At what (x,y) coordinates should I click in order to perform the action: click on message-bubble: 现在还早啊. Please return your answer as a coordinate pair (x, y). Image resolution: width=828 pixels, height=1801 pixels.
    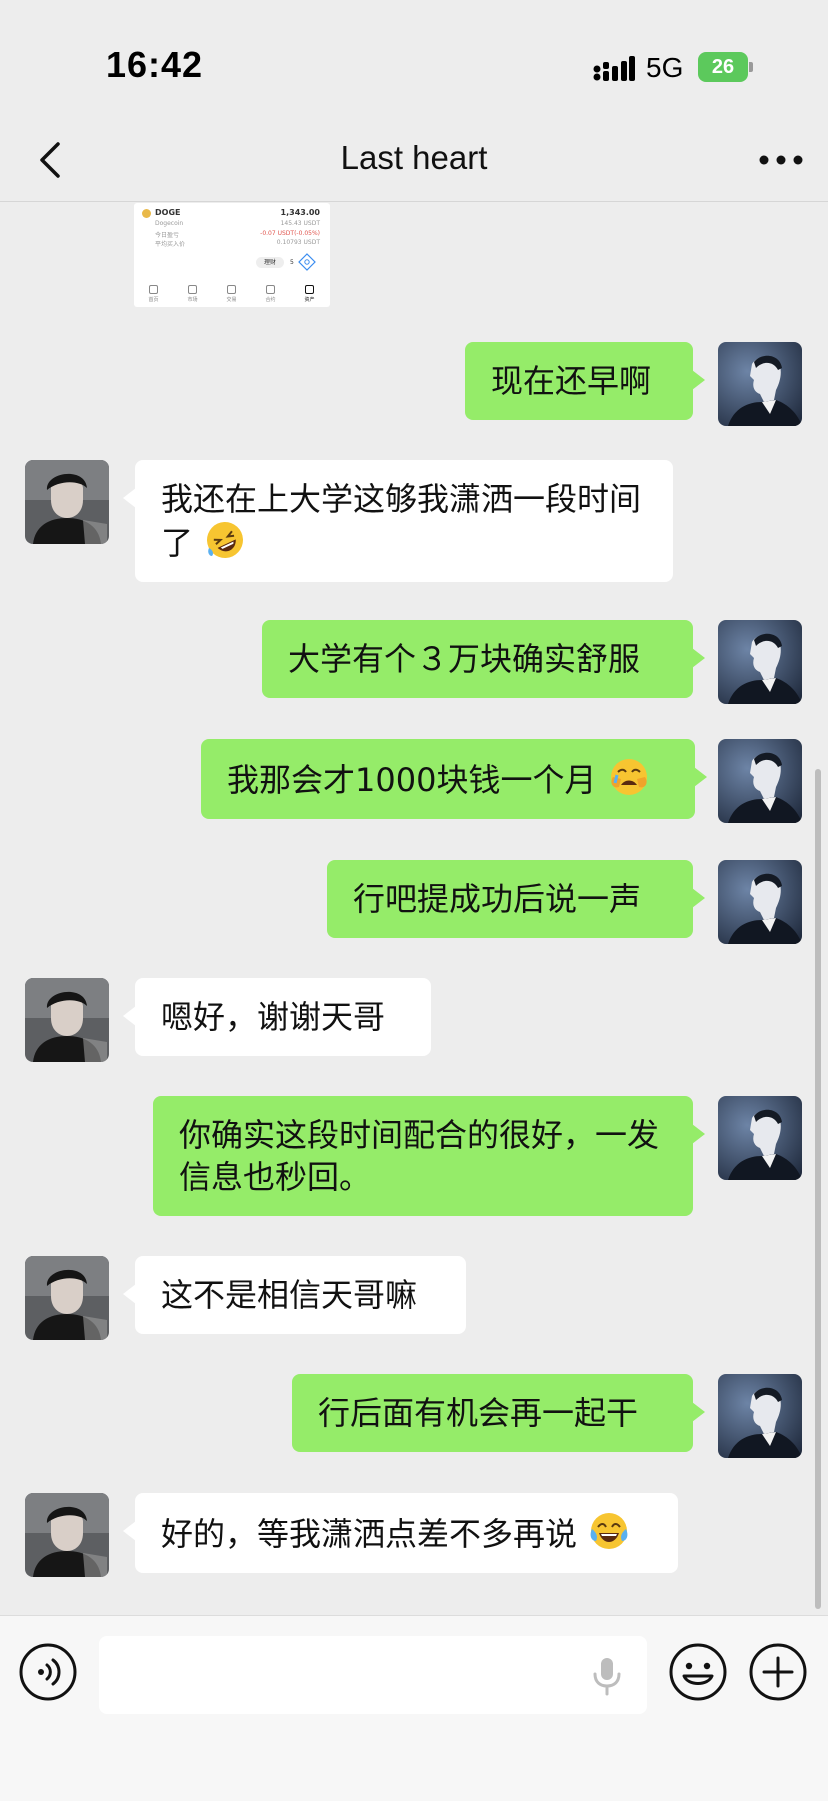
    Looking at the image, I should click on (585, 381).